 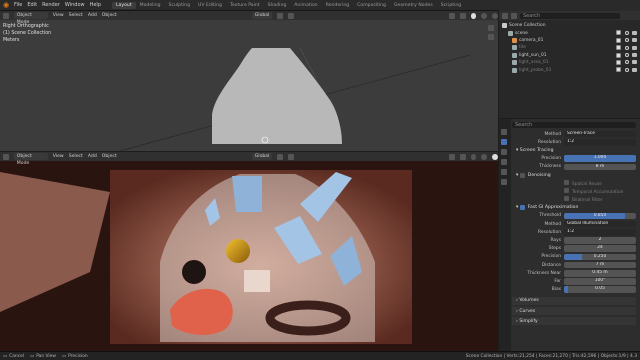 I want to click on outliner-item: light_area_01, so click(x=569, y=62).